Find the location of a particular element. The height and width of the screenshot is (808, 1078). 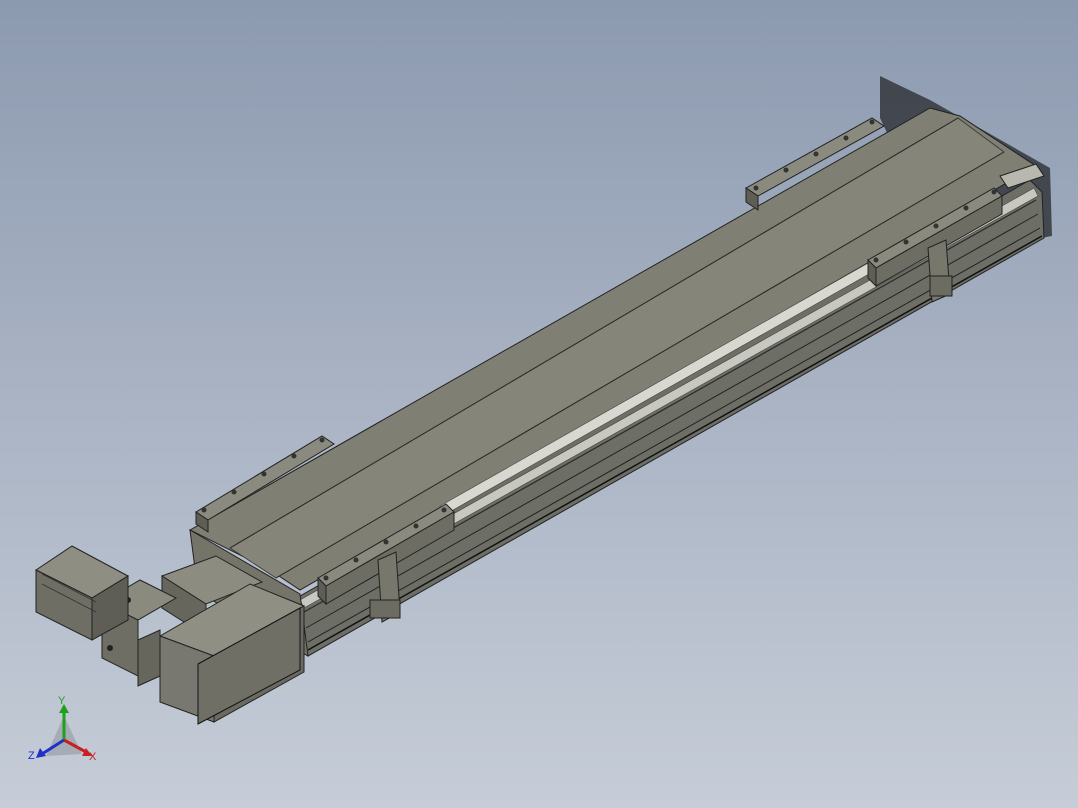

x-axis-label: X is located at coordinates (93, 757).